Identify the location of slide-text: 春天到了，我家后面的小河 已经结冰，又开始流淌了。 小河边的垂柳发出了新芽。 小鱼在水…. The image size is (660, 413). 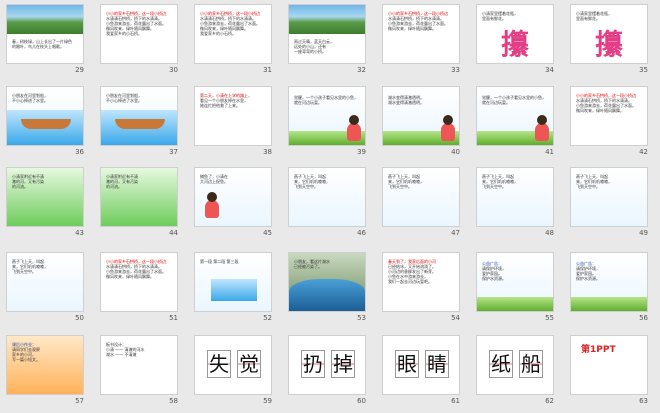
(421, 271).